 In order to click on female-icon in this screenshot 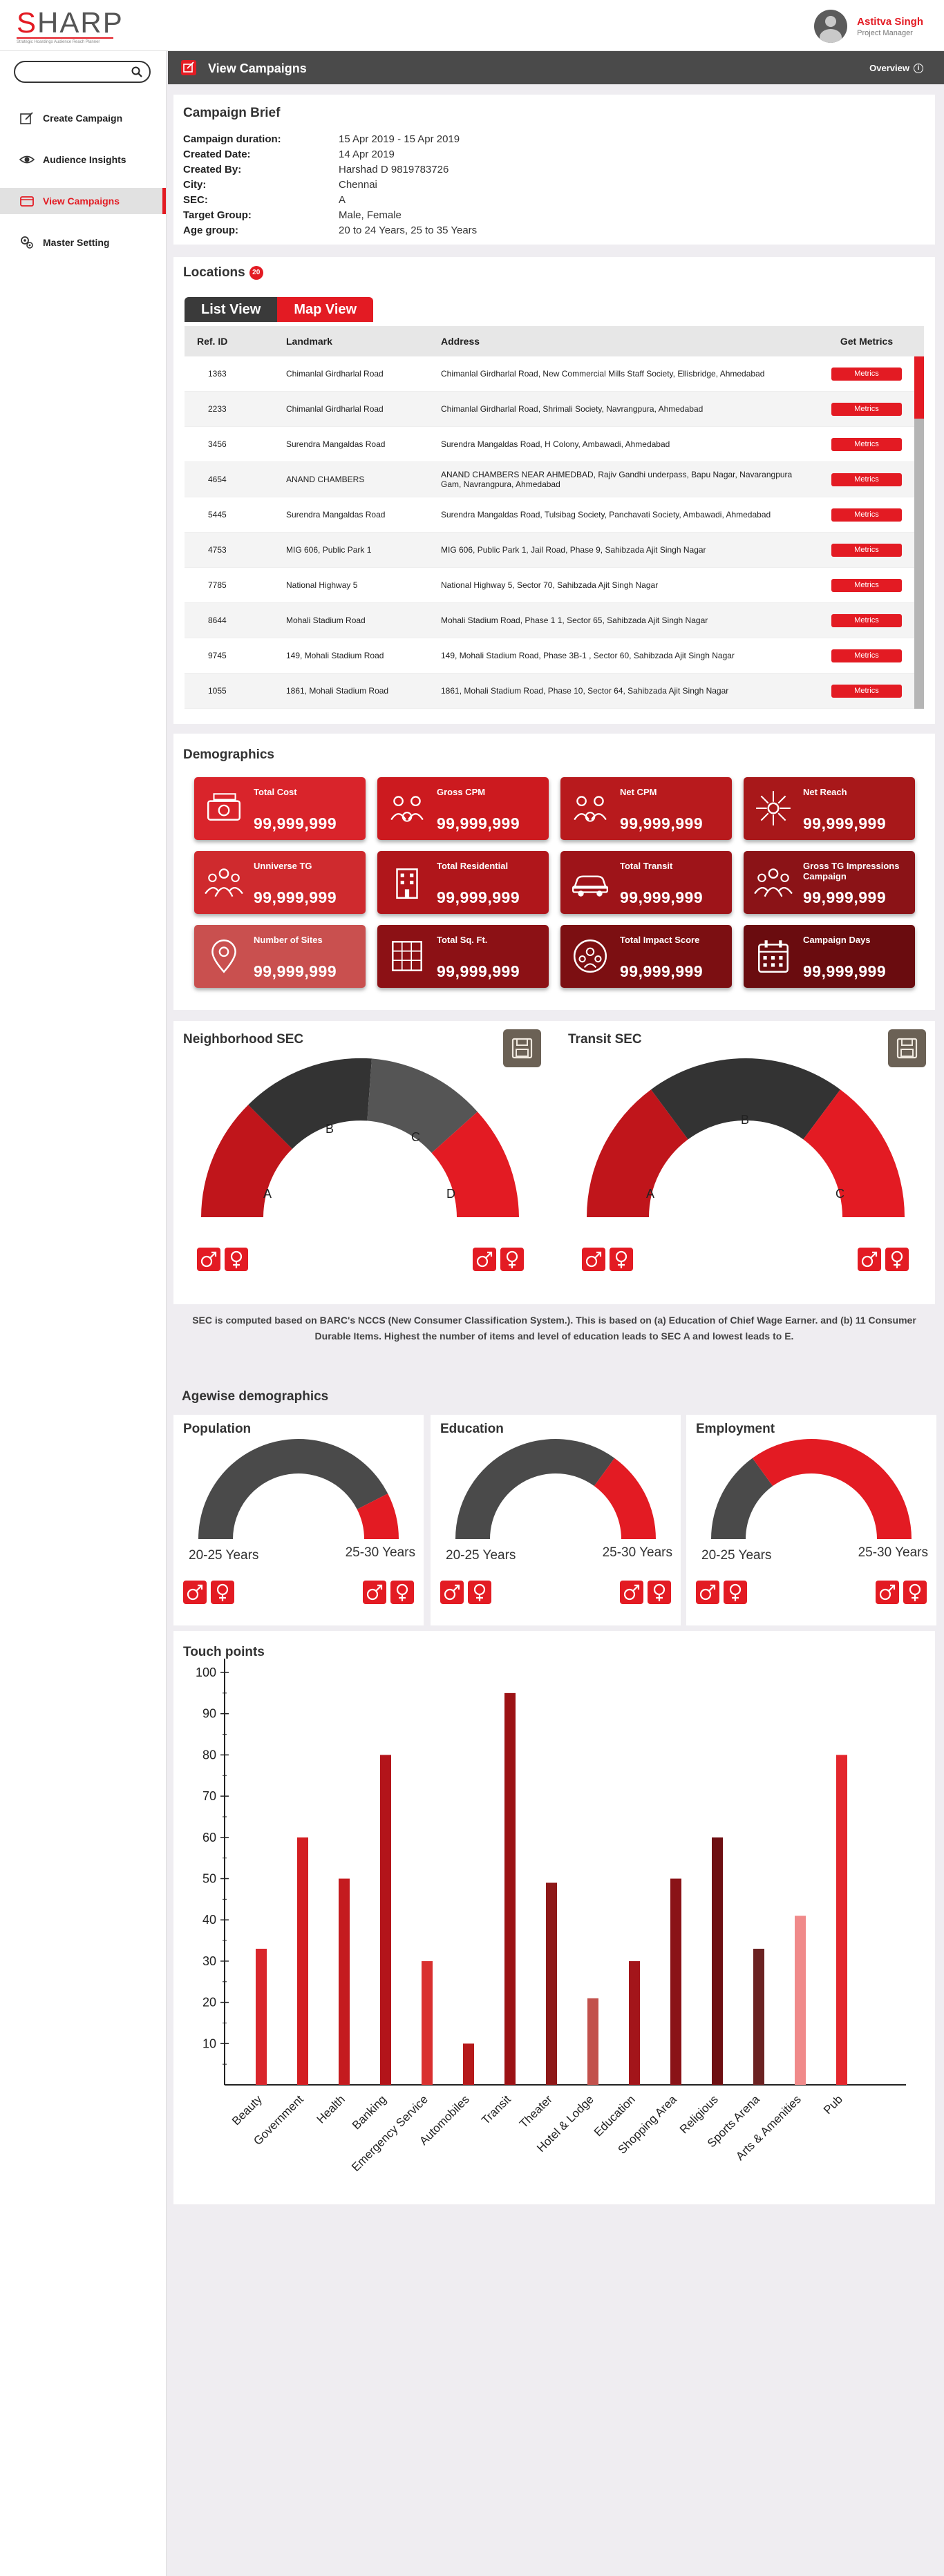, I will do `click(915, 1592)`.